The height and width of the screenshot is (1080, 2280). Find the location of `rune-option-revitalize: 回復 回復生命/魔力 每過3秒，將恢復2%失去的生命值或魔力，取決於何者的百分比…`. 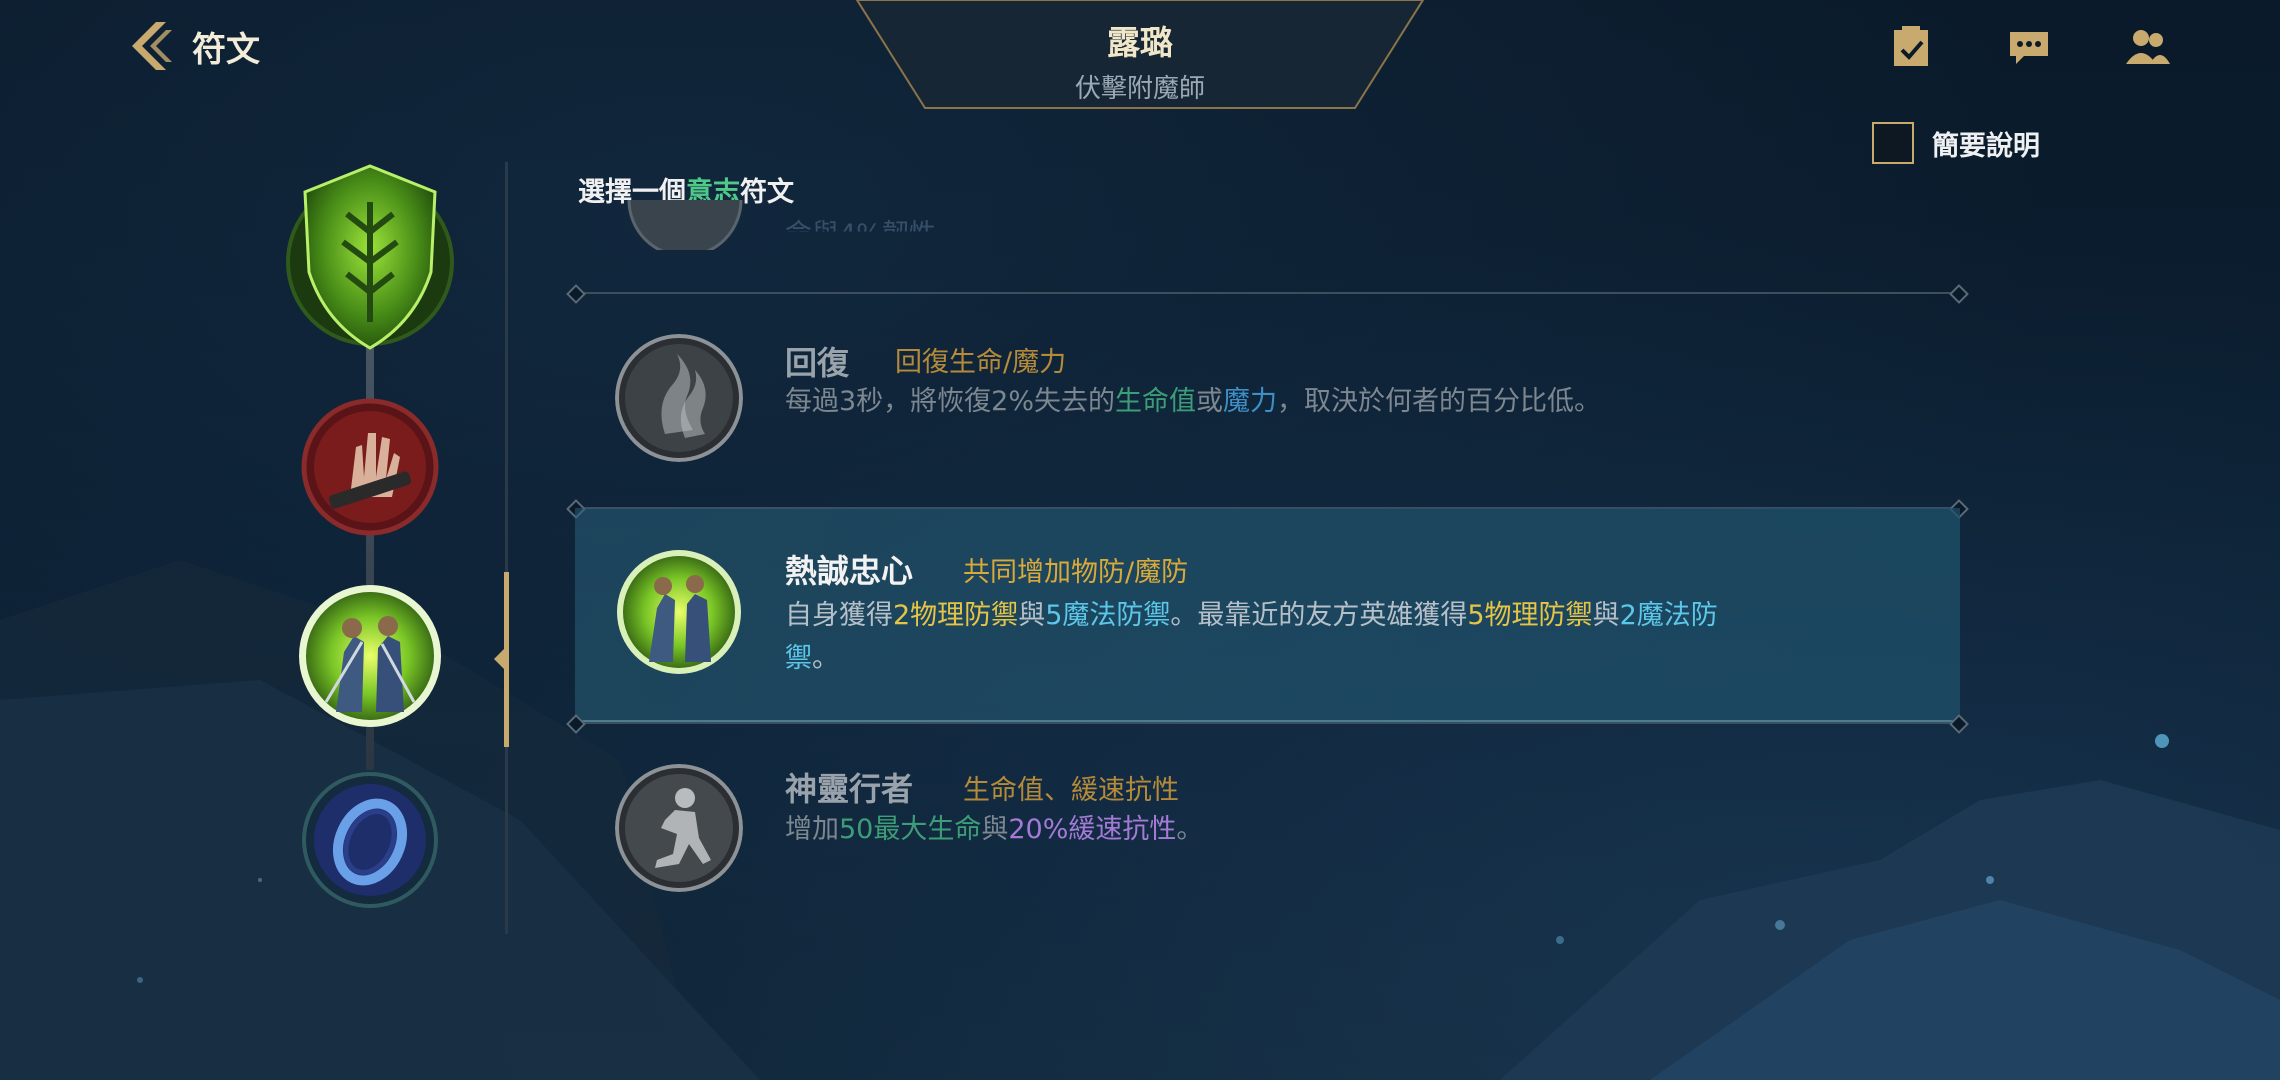

rune-option-revitalize: 回復 回復生命/魔力 每過3秒，將恢復2%失去的生命值或魔力，取決於何者的百分比… is located at coordinates (1267, 410).